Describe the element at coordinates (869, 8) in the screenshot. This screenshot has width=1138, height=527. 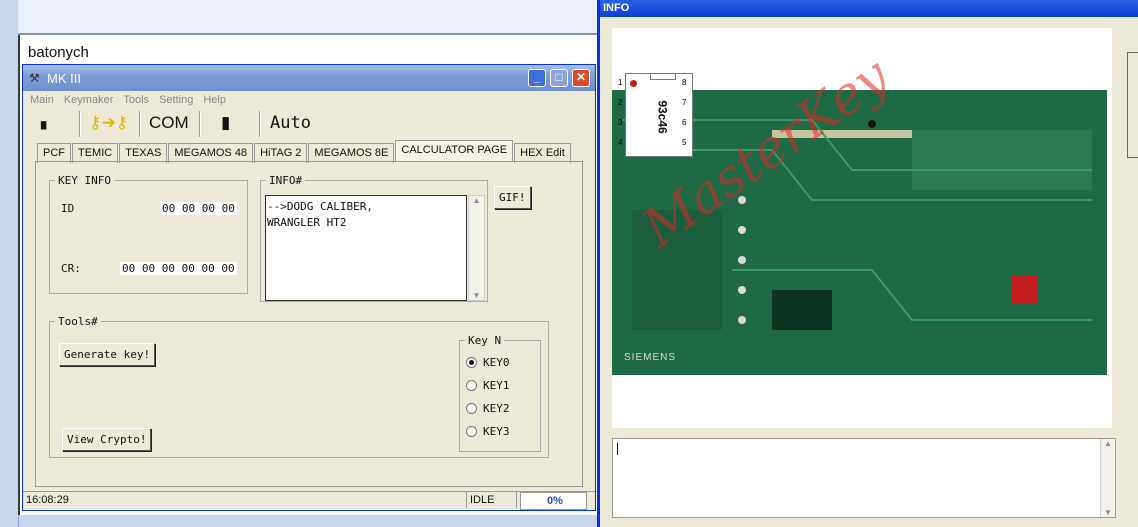
I see `info-title-bar: INFO` at that location.